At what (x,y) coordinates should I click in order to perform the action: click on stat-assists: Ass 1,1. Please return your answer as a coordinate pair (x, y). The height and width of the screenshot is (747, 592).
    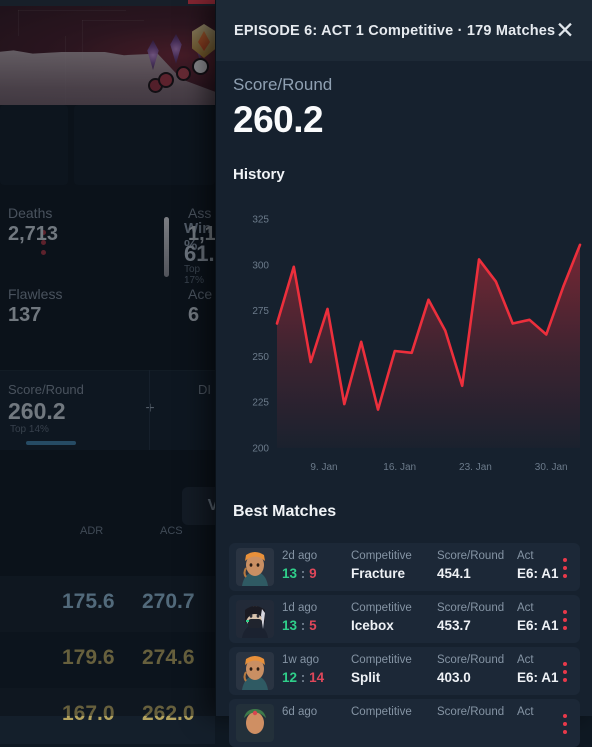
    Looking at the image, I should click on (202, 225).